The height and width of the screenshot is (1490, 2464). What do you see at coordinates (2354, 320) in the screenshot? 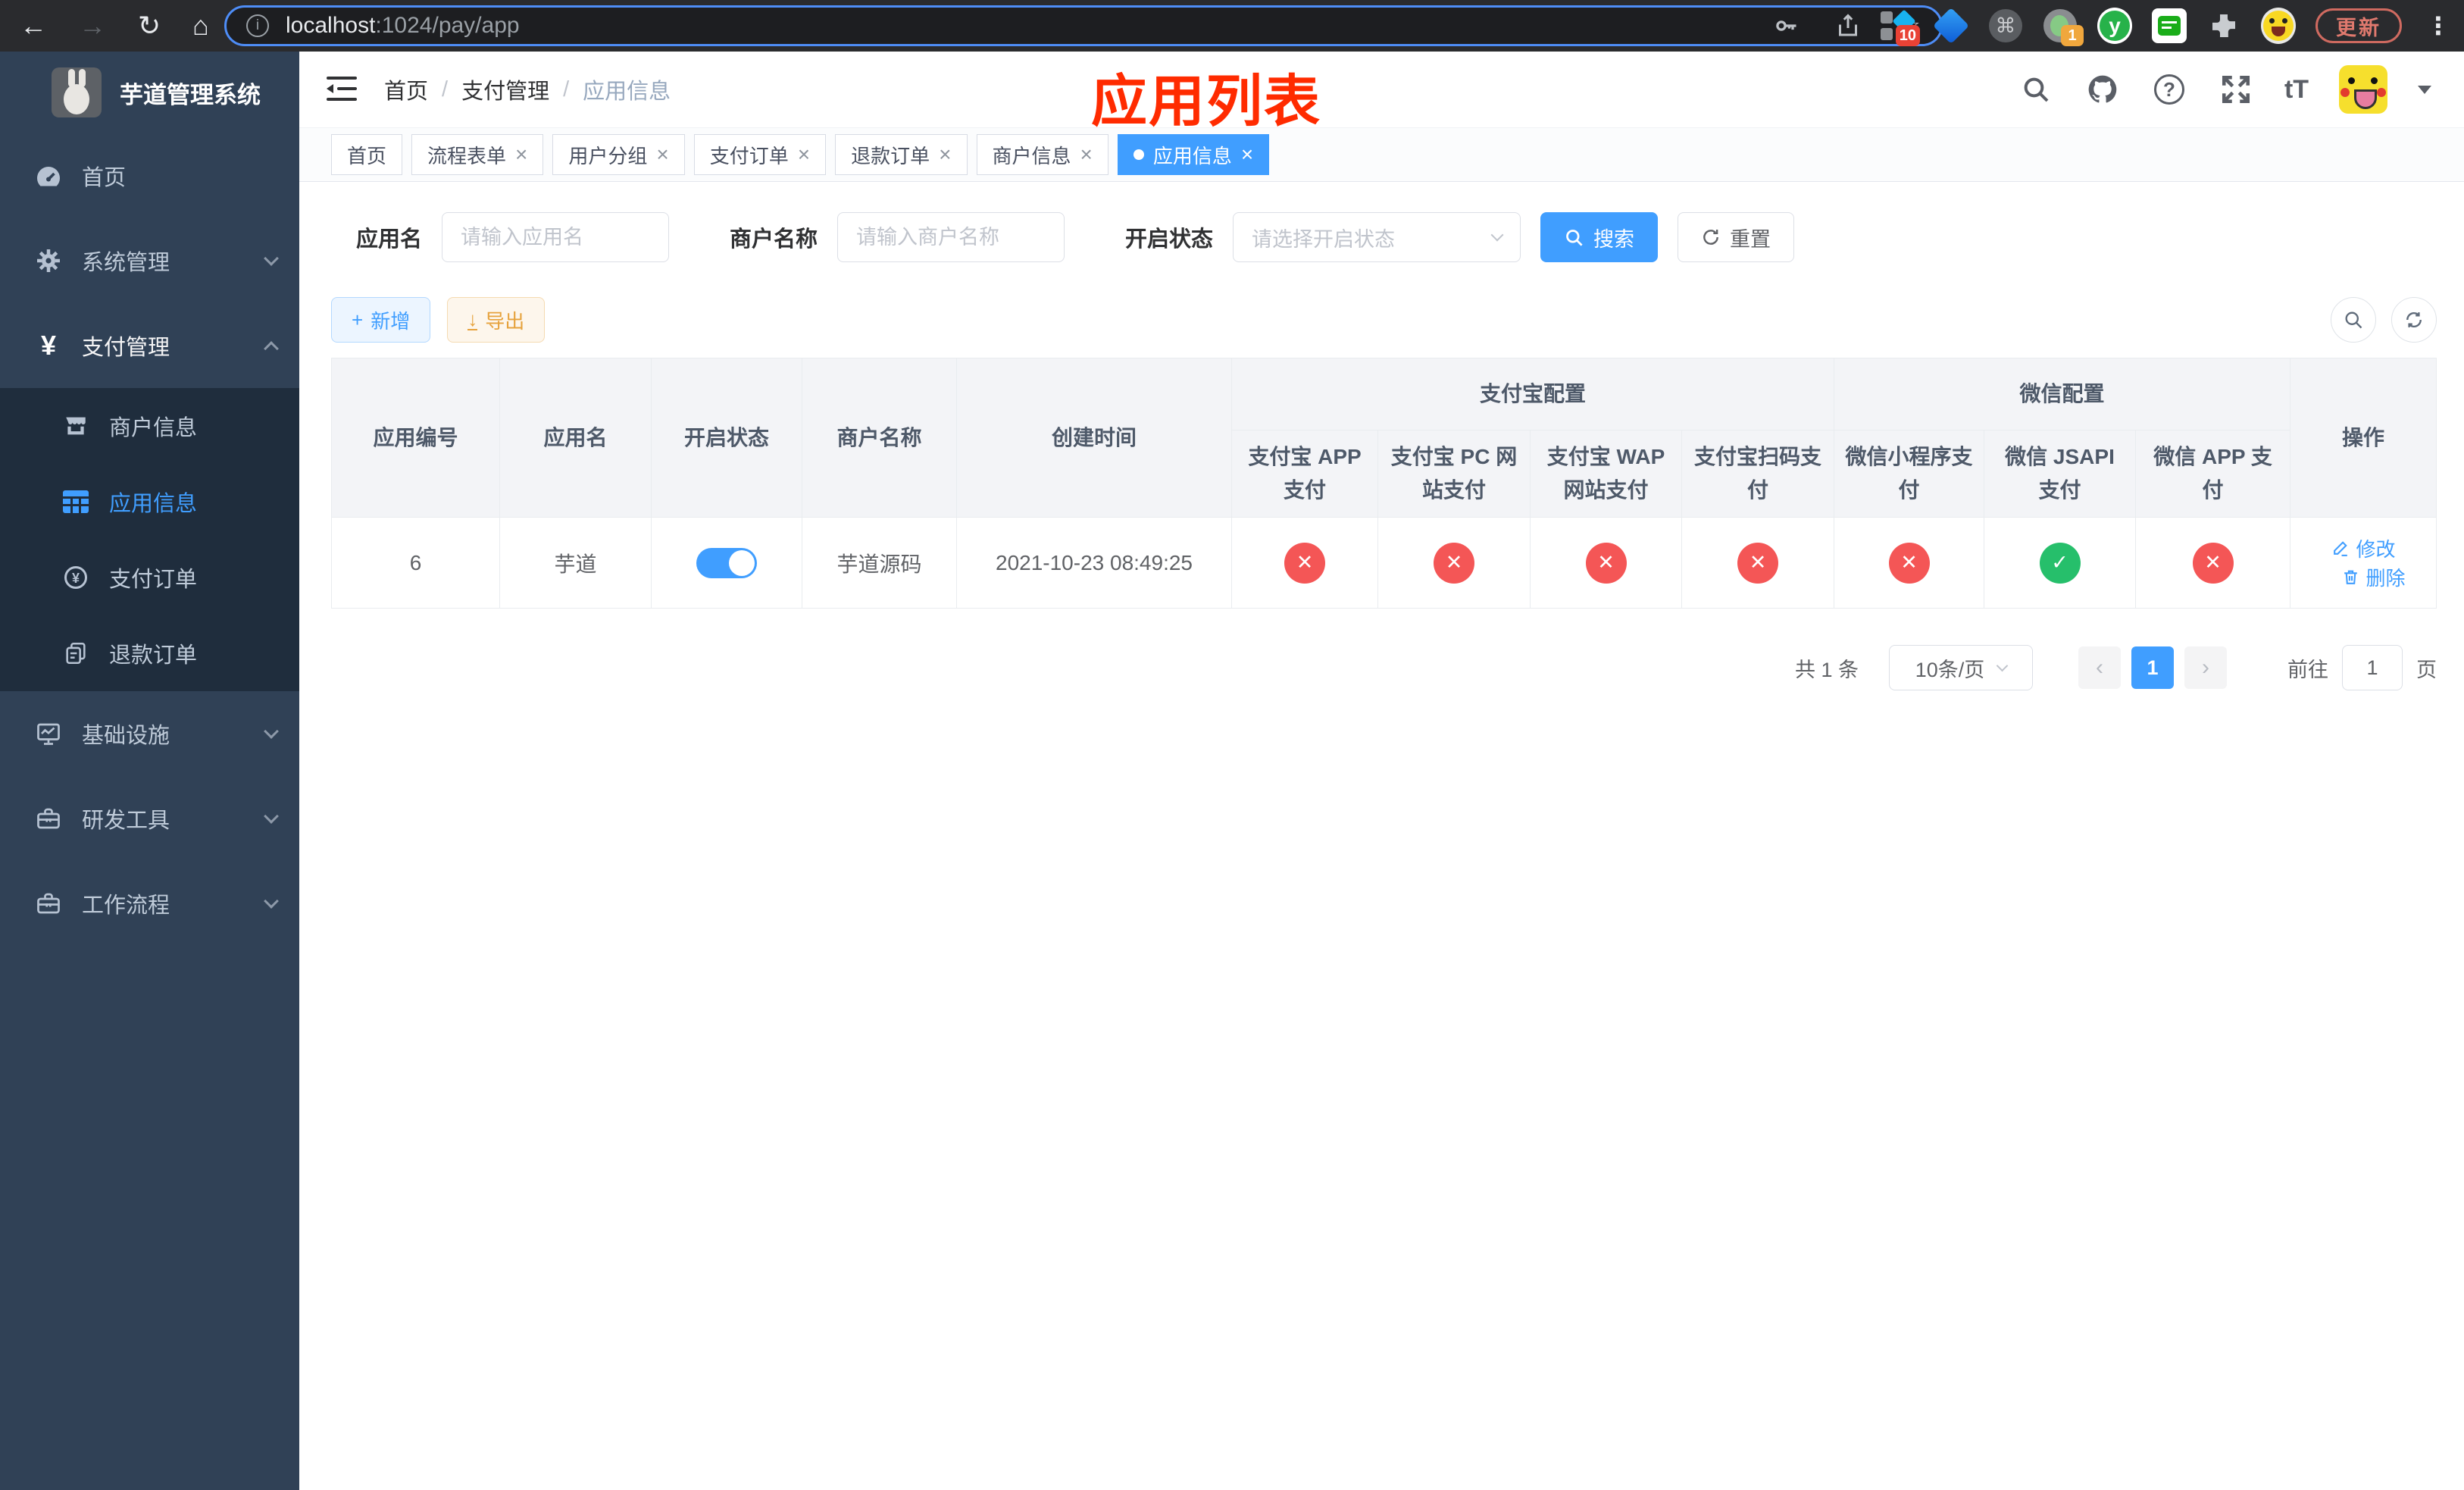
I see `toggle-search-button` at bounding box center [2354, 320].